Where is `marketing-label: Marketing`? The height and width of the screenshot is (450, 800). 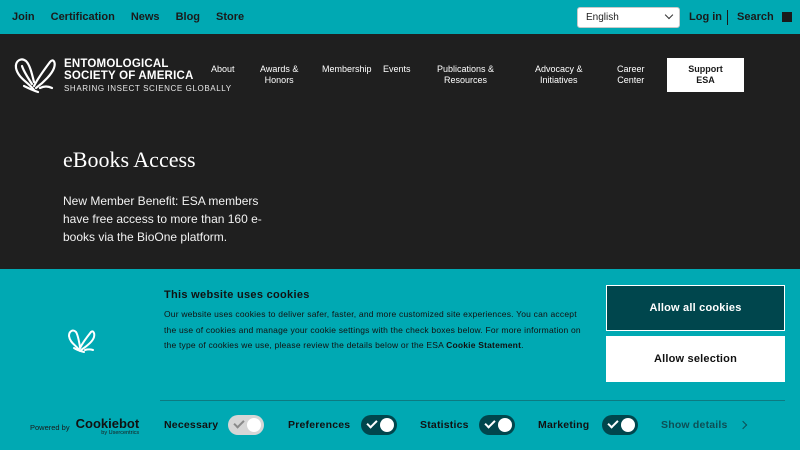 marketing-label: Marketing is located at coordinates (564, 425).